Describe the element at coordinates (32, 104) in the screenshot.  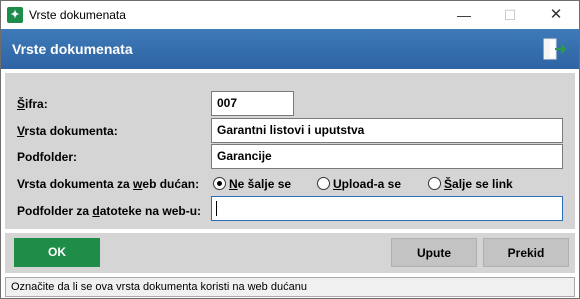
I see `sifra-label: Šifra:` at that location.